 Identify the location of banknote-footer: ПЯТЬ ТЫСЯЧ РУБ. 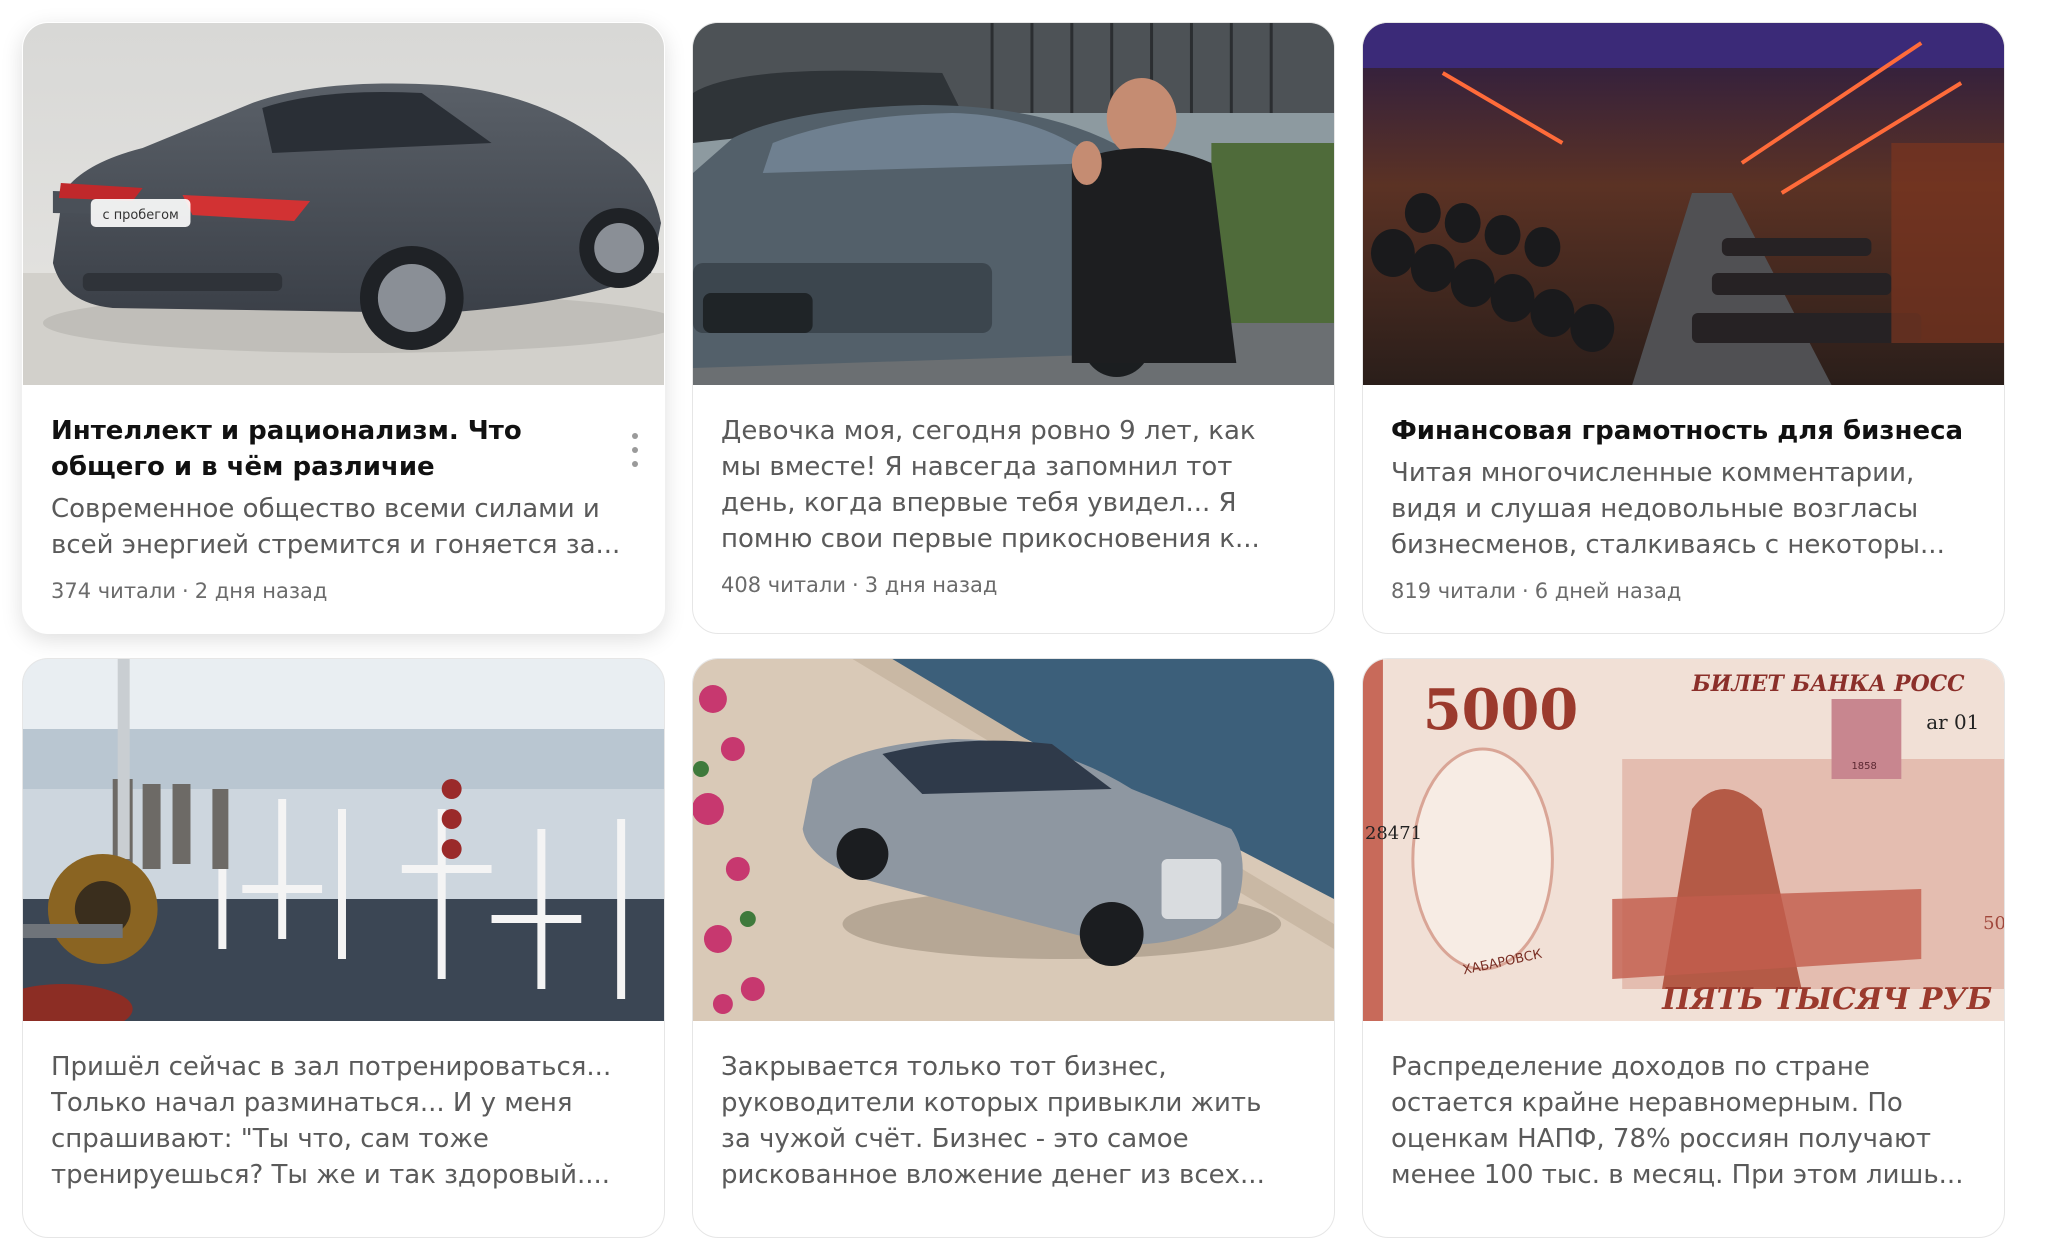
(1826, 999).